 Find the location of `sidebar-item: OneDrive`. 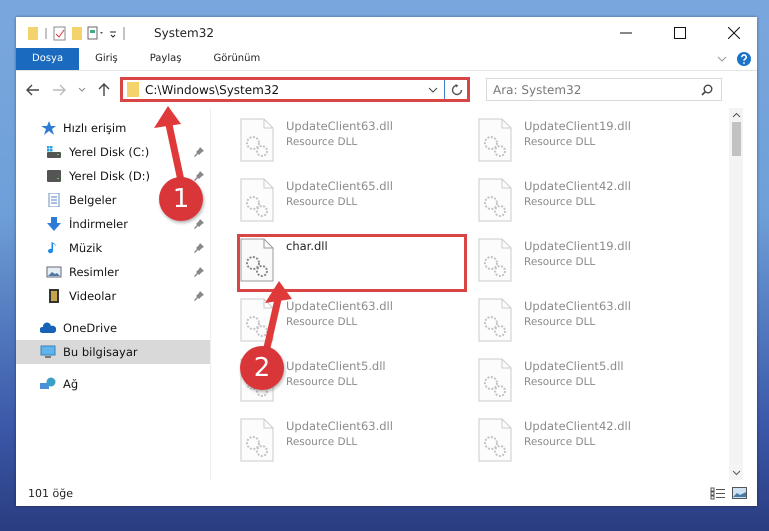

sidebar-item: OneDrive is located at coordinates (113, 328).